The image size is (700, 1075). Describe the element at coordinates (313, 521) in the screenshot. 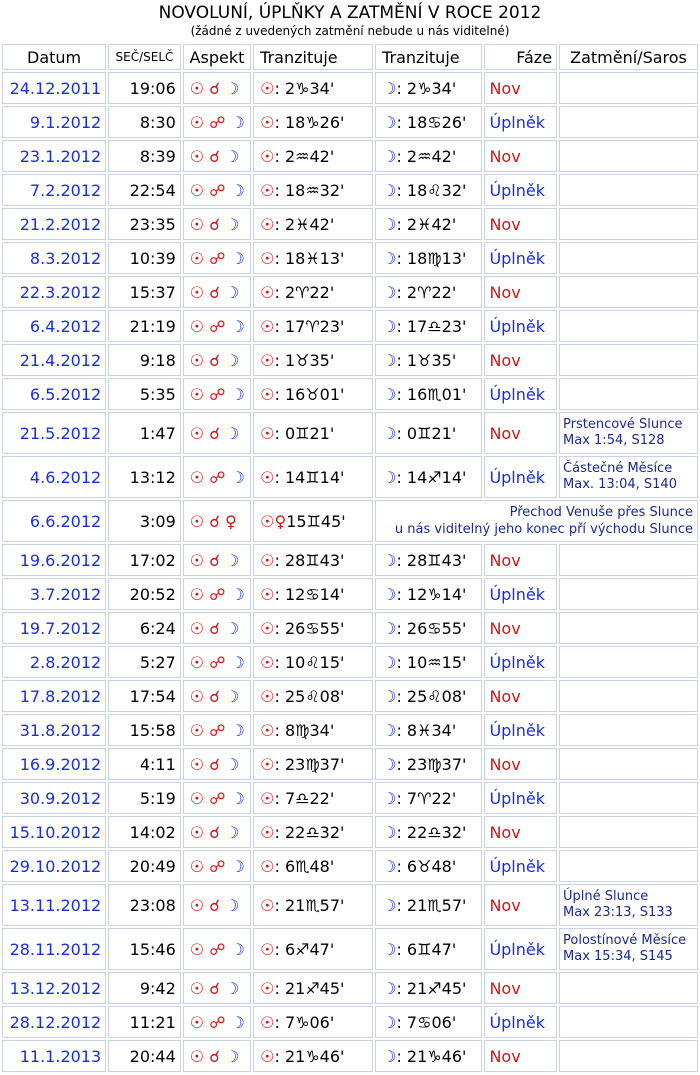

I see `cell-transit-sun: ☉♀15♊45'` at that location.